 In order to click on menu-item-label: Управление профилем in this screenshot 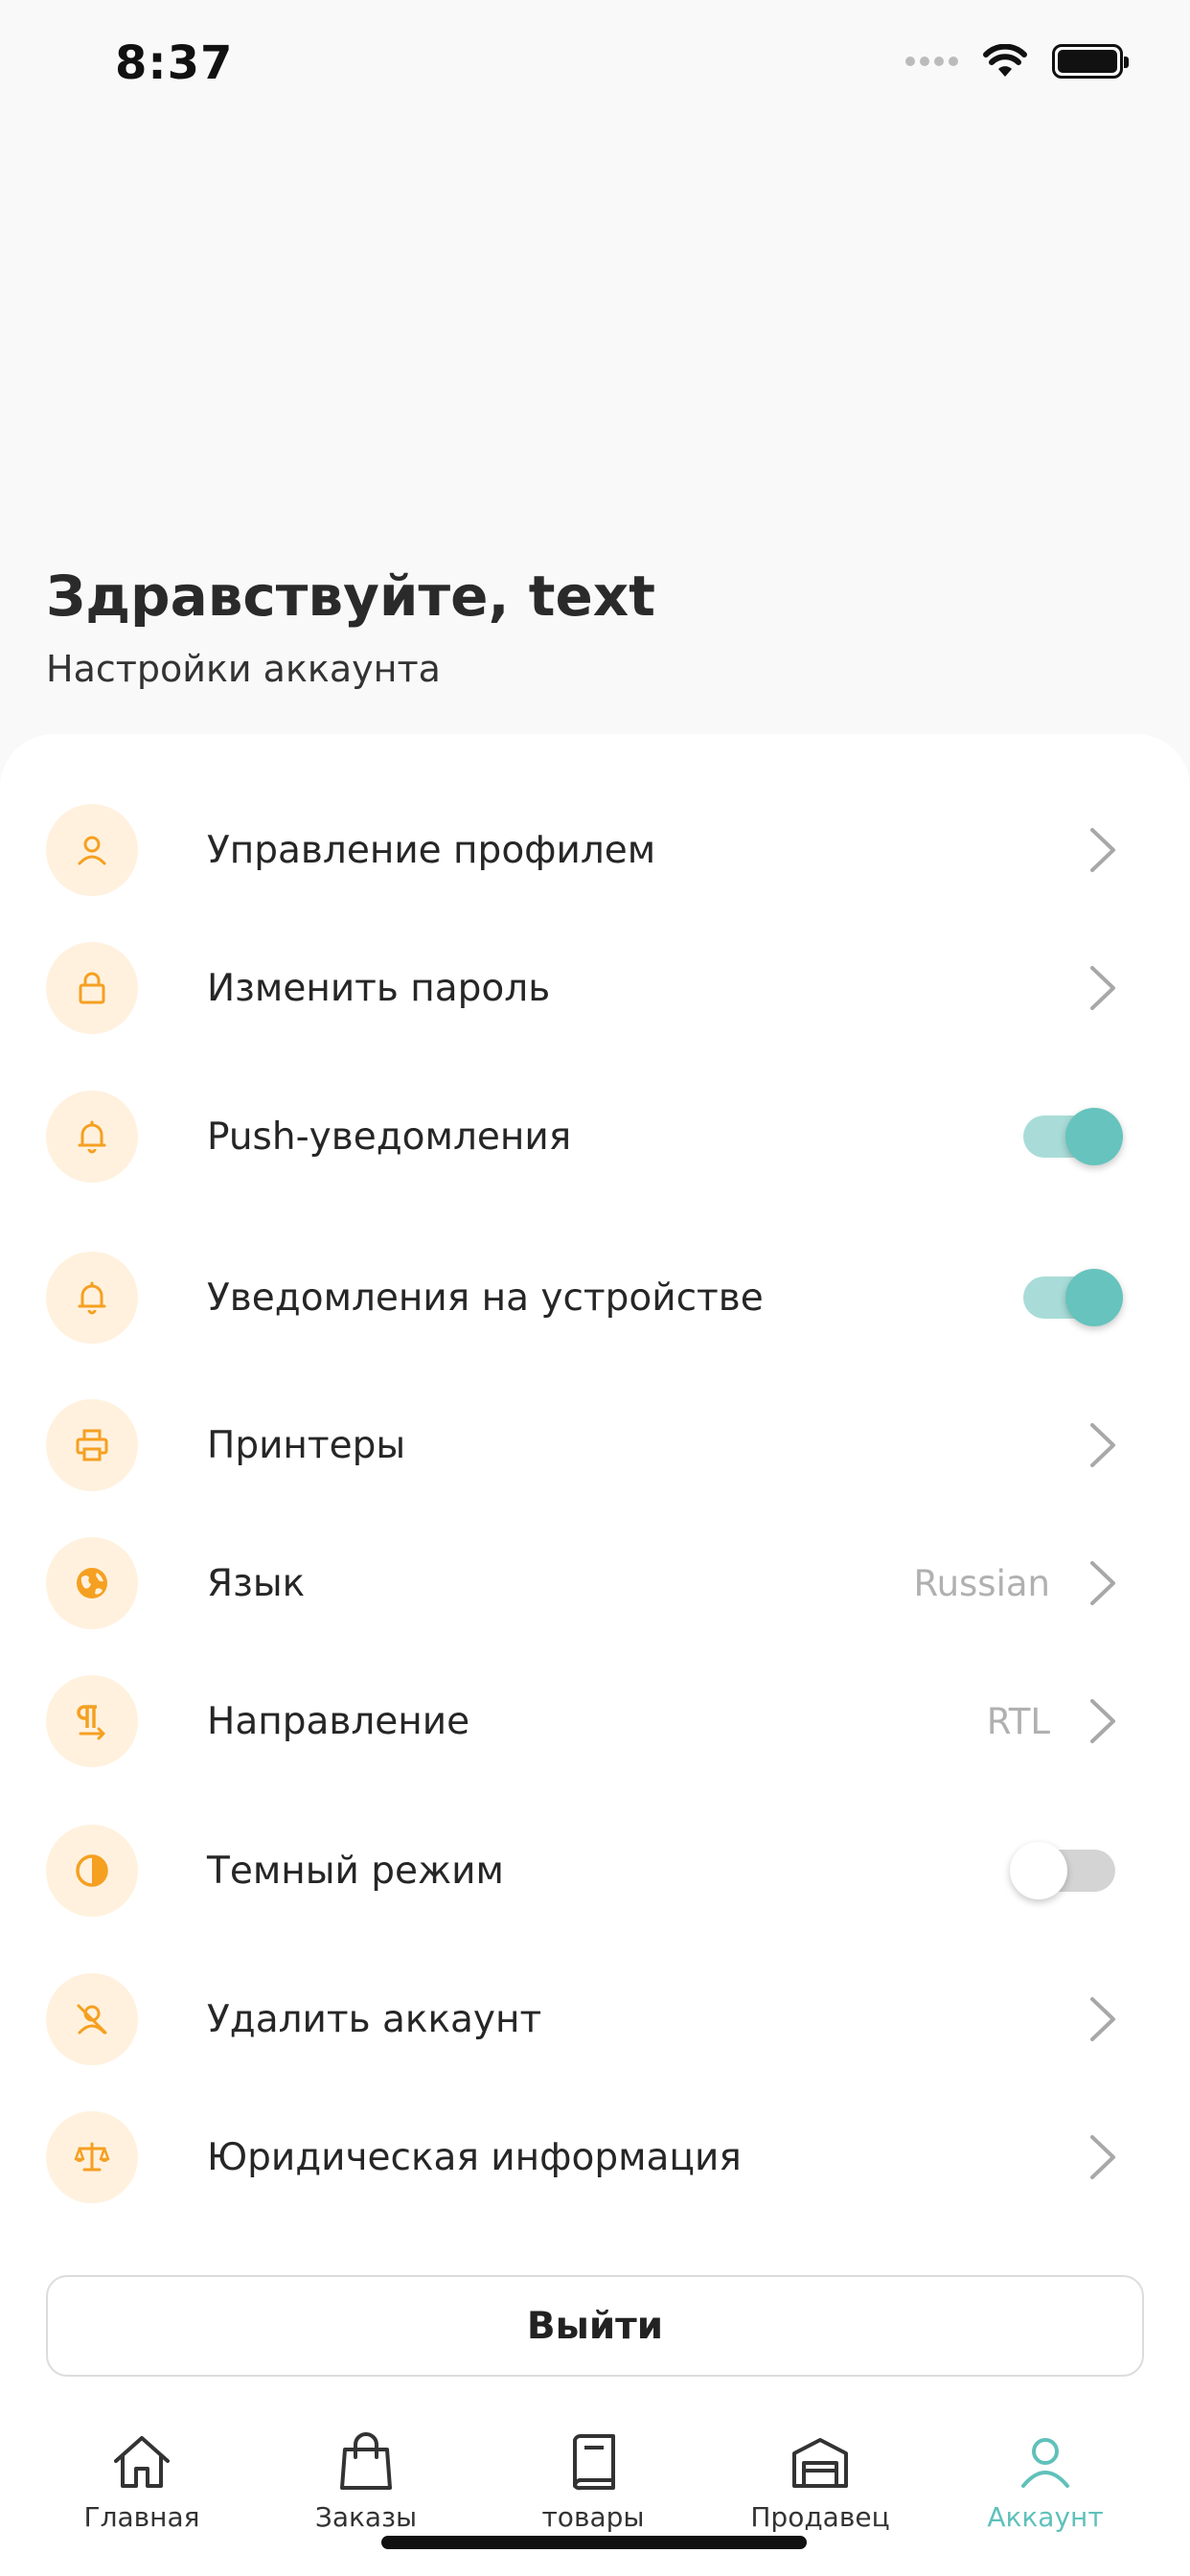, I will do `click(432, 850)`.